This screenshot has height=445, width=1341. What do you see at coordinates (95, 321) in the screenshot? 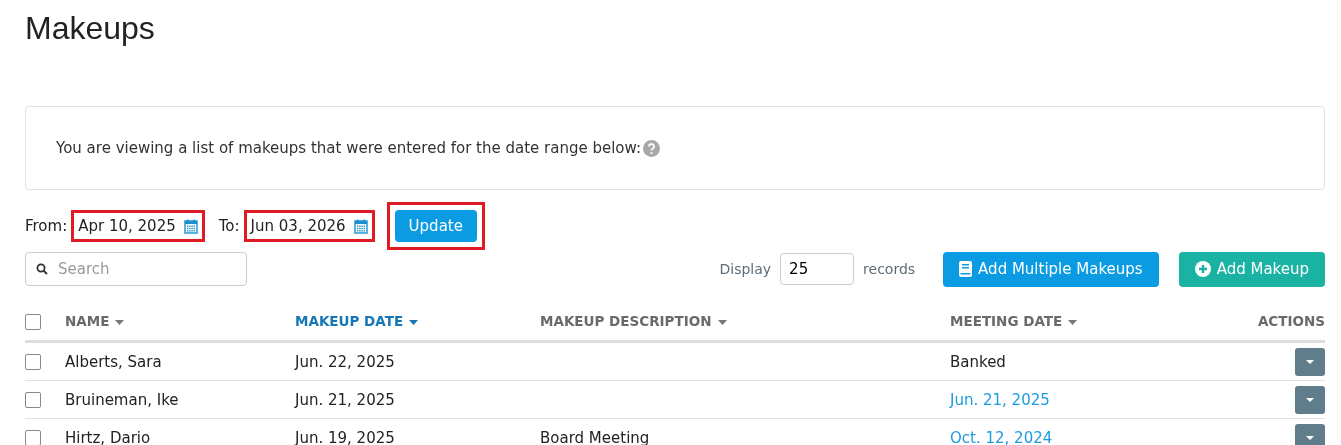
I see `column-header: NAME` at bounding box center [95, 321].